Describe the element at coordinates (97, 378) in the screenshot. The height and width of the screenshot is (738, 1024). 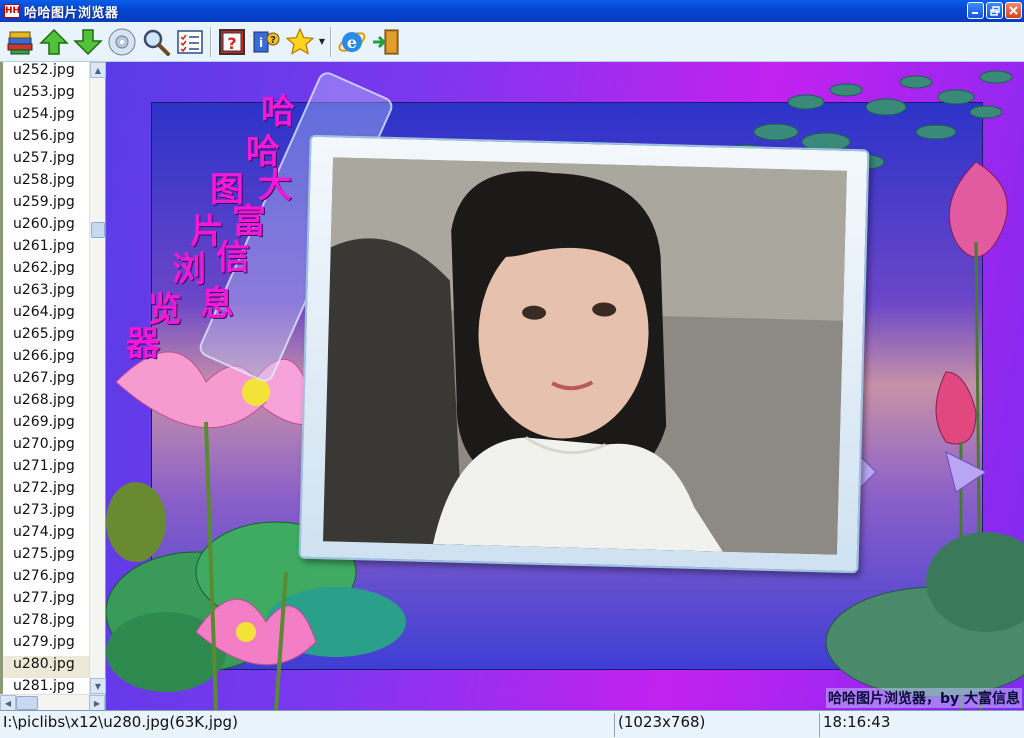
I see `vertical-scrollbar: ▲ ▼` at that location.